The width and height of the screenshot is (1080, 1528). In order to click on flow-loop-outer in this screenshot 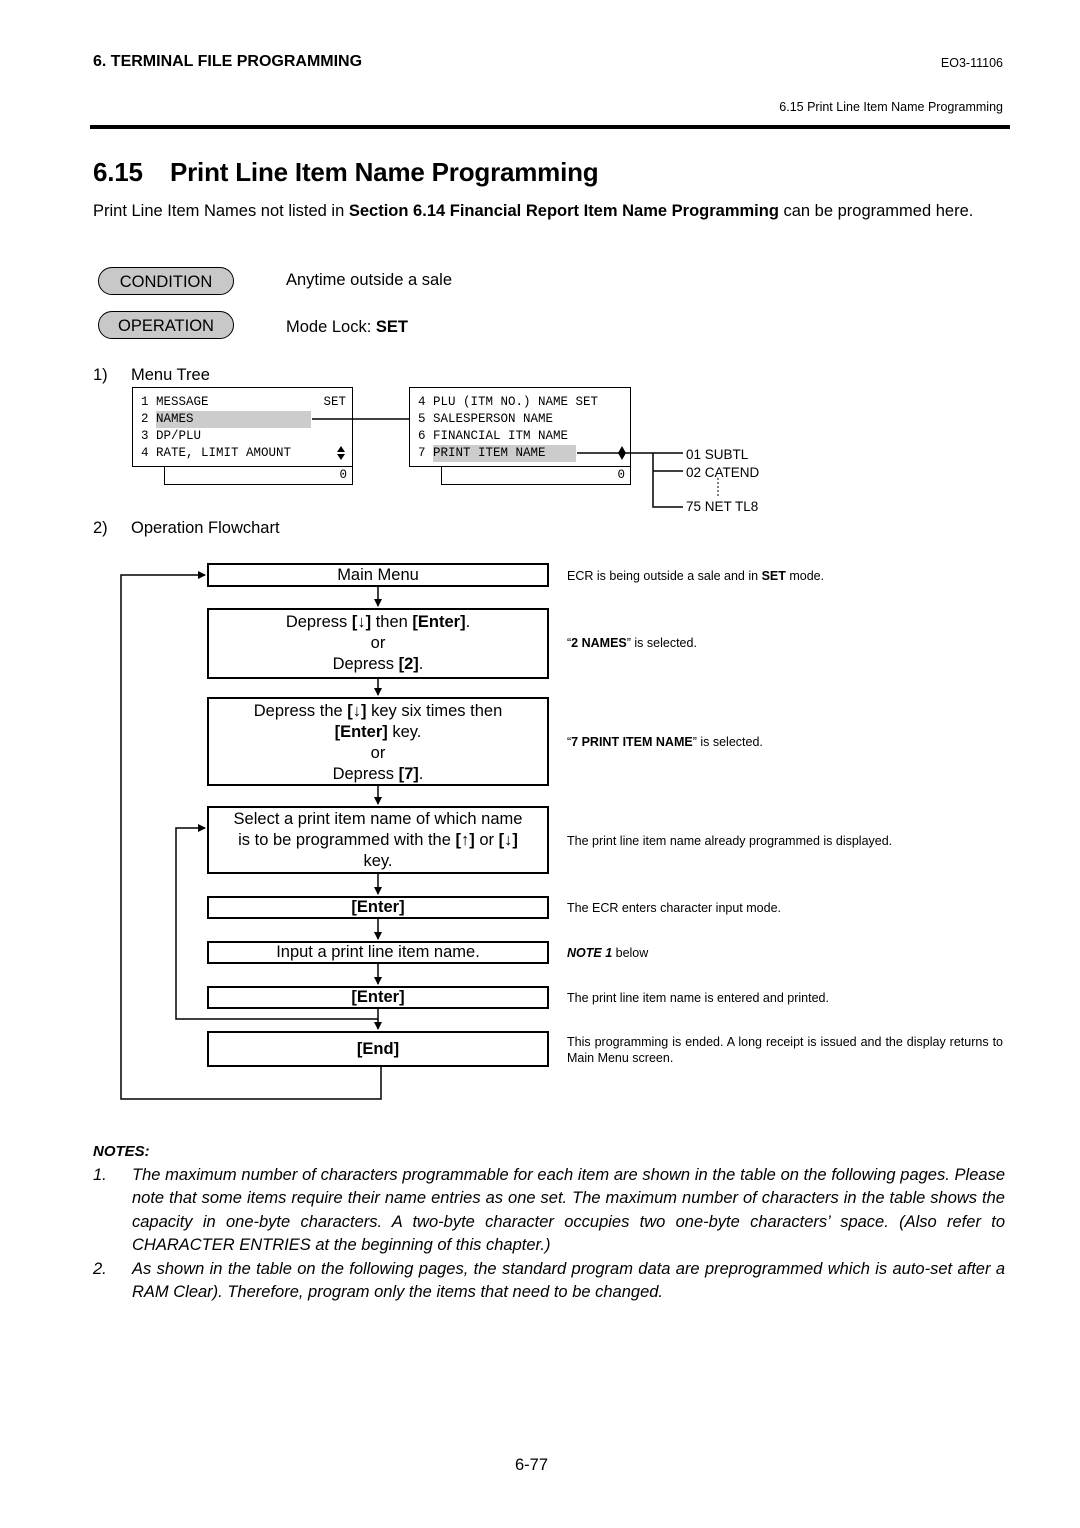, I will do `click(251, 835)`.